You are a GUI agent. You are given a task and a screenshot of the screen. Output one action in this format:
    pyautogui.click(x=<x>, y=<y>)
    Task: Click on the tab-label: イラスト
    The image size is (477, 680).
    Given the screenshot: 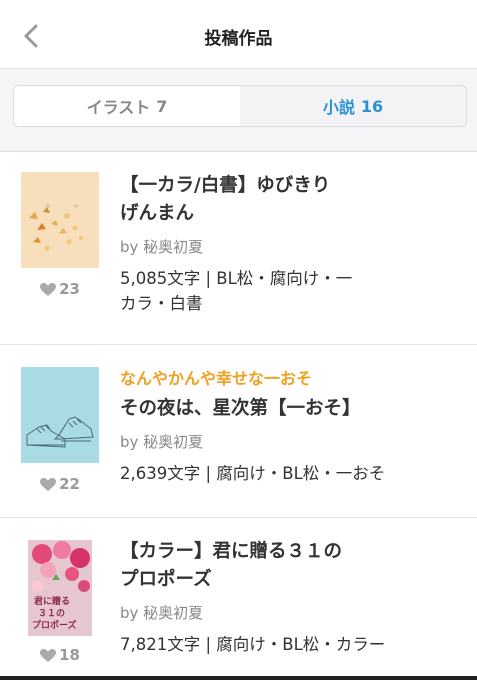 What is the action you would take?
    pyautogui.click(x=118, y=107)
    